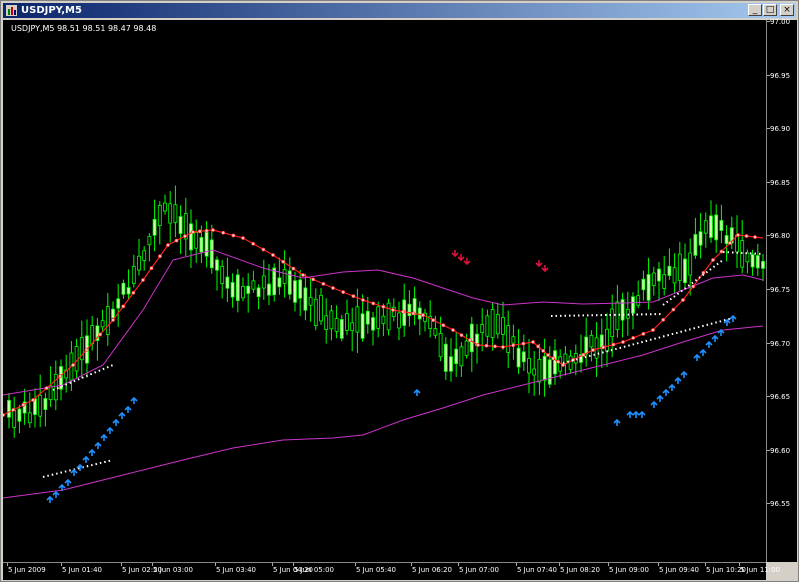 This screenshot has height=582, width=799. I want to click on price-label: 96.55, so click(780, 504).